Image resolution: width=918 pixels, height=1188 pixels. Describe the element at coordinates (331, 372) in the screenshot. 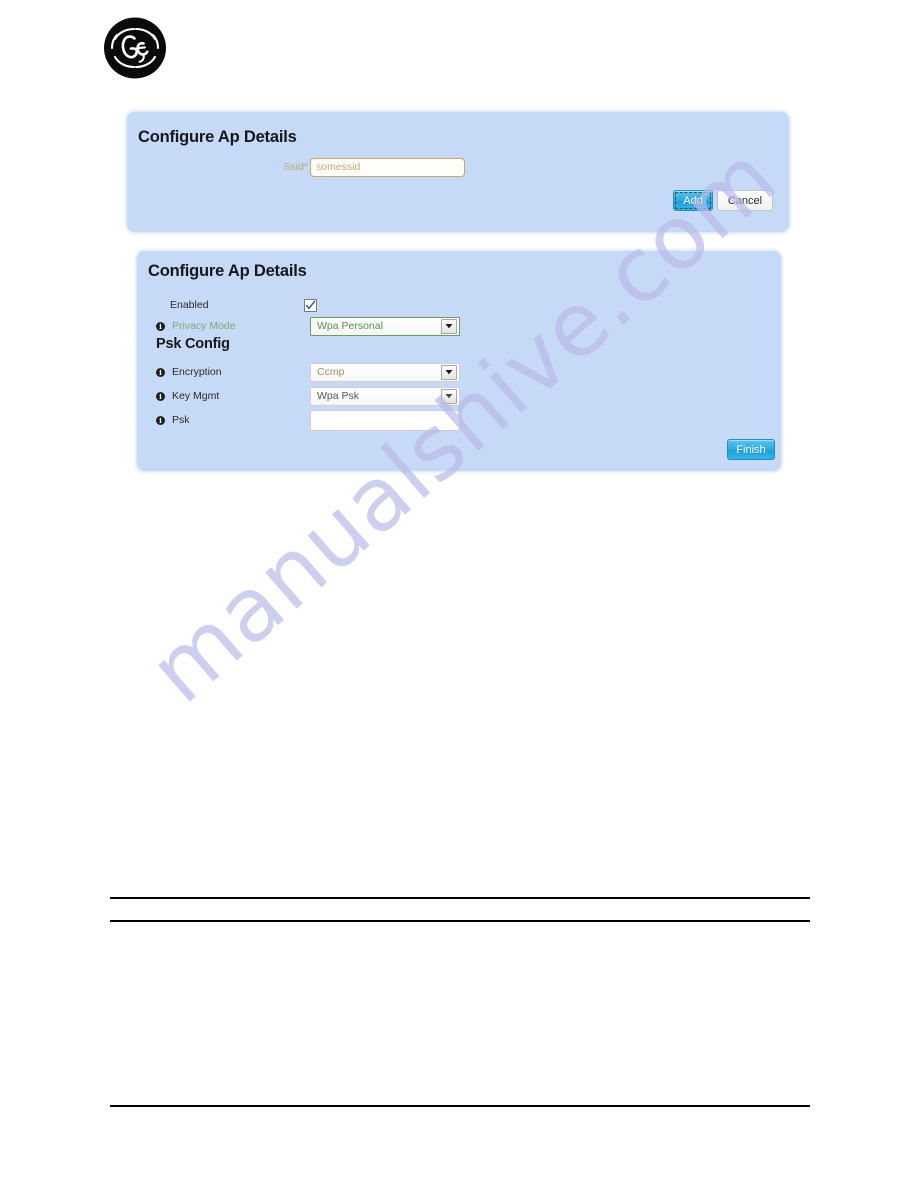

I see `encryption-value: Ccmp` at that location.